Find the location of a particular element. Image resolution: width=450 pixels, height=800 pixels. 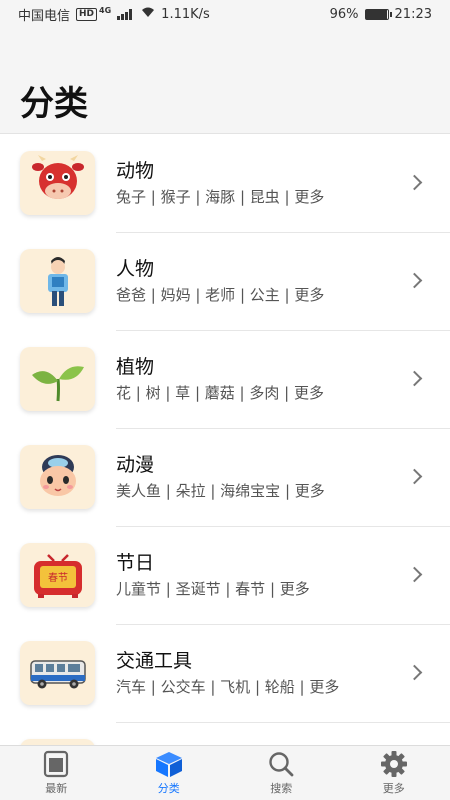

network-speed: 1.11K/s is located at coordinates (185, 14).